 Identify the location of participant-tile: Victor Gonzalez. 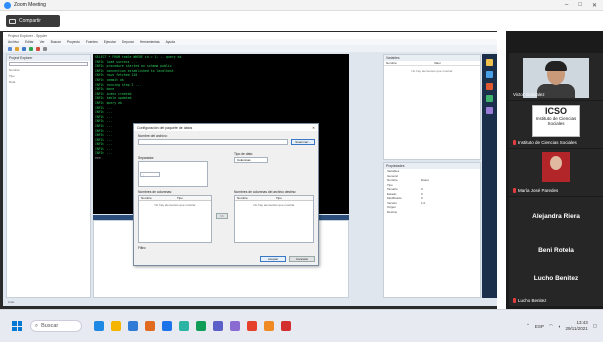
(556, 76).